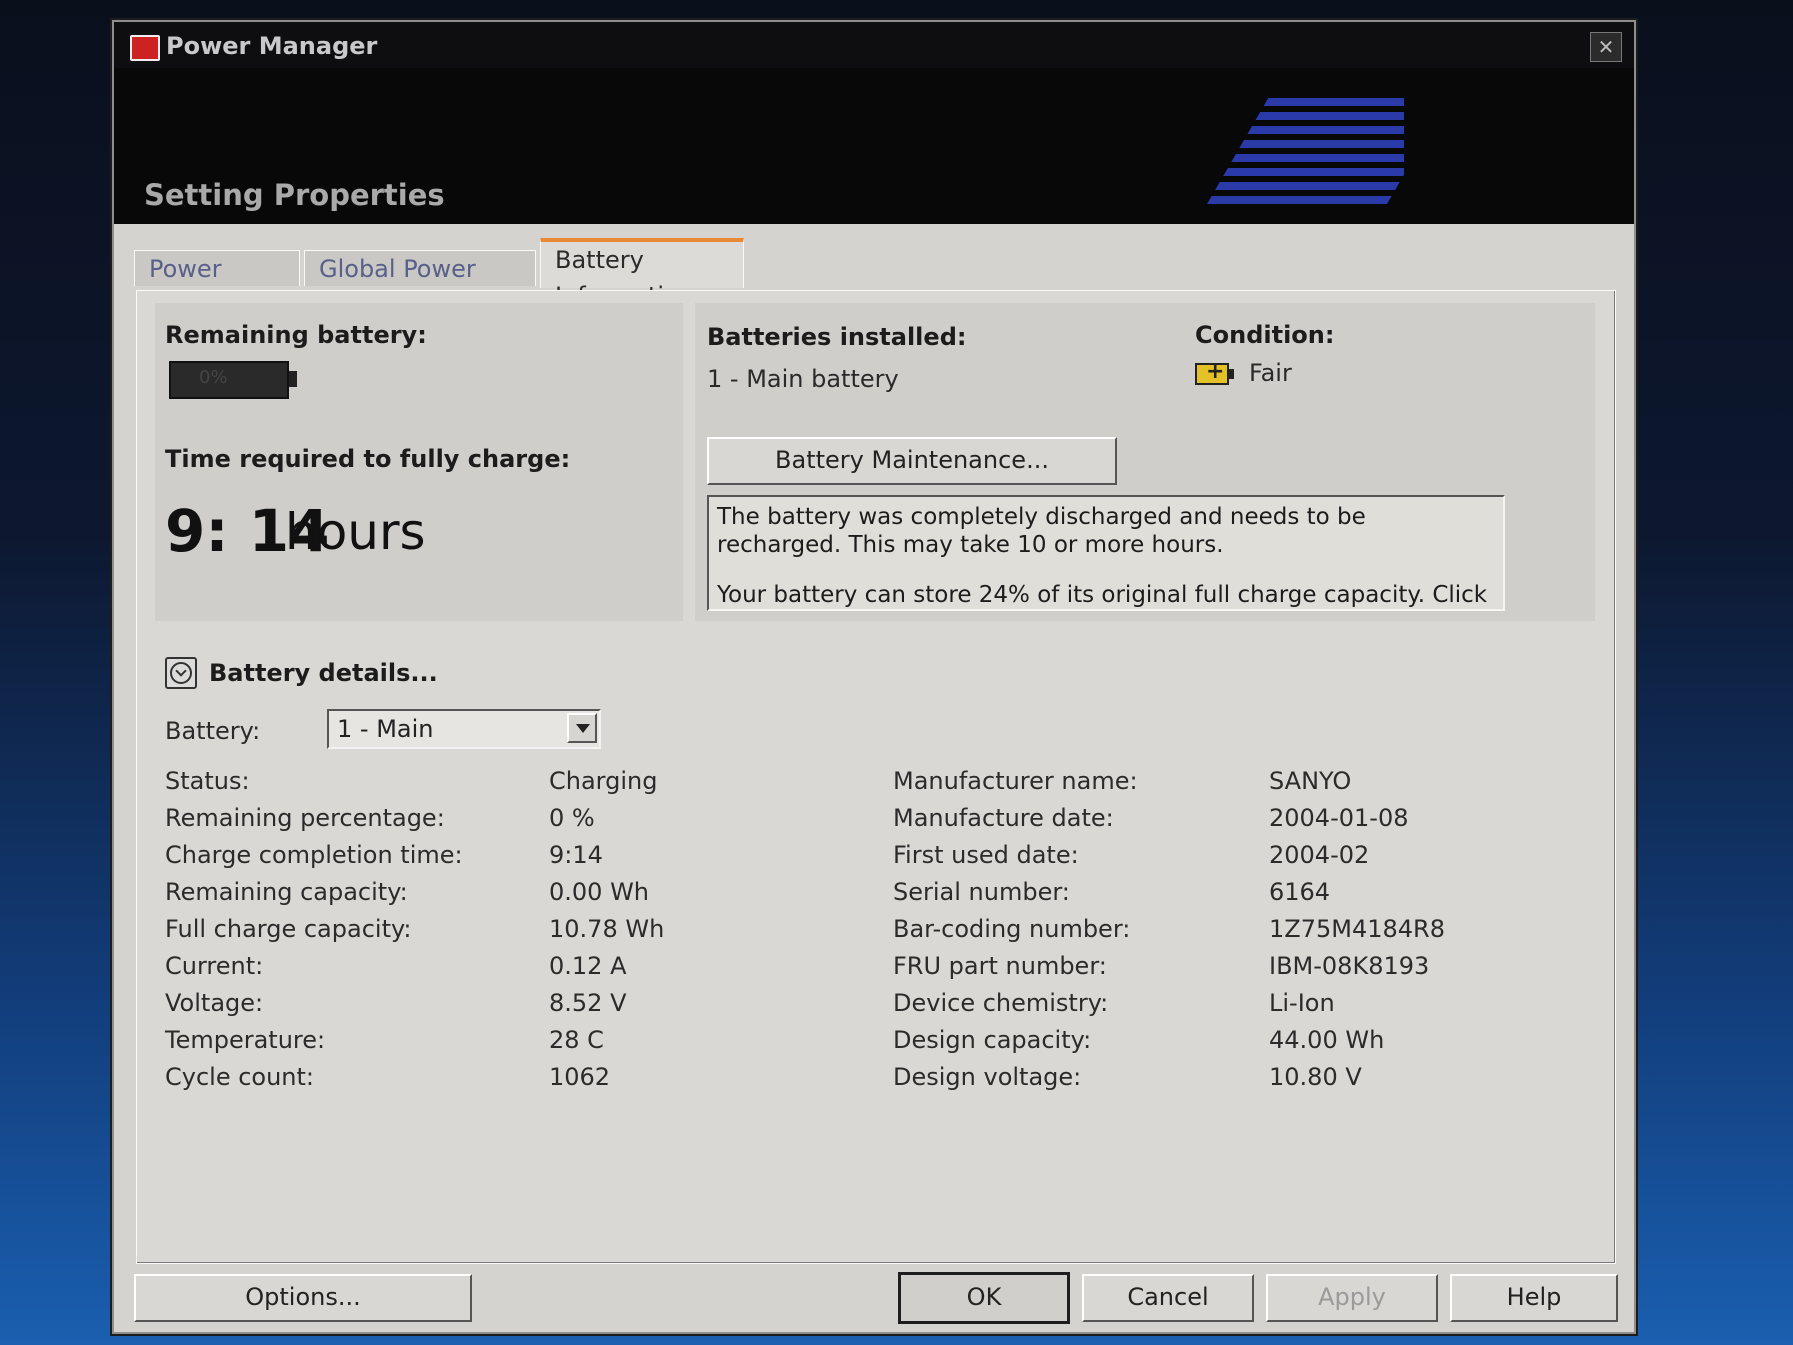 This screenshot has height=1345, width=1793. What do you see at coordinates (1319, 855) in the screenshot?
I see `detail-value: 2004-02` at bounding box center [1319, 855].